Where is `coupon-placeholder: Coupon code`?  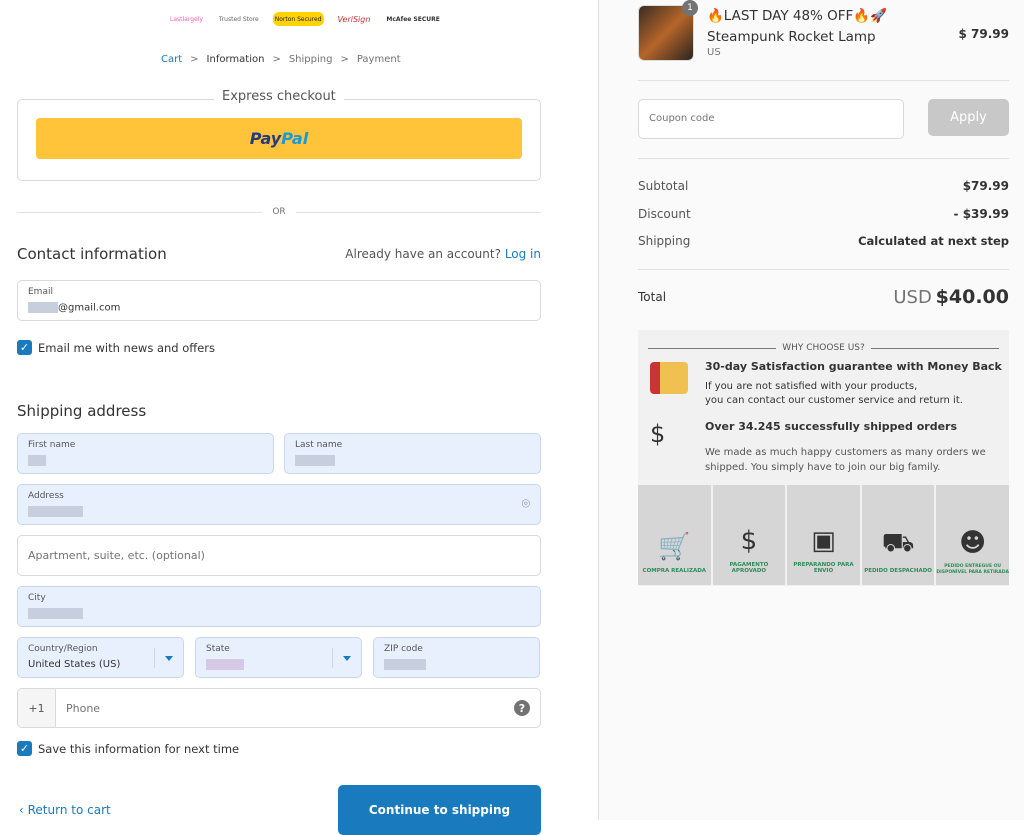 coupon-placeholder: Coupon code is located at coordinates (682, 118).